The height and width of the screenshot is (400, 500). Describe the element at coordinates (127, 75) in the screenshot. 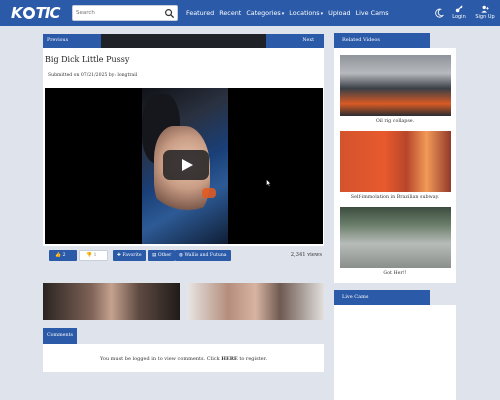

I see `uploader-link: longtrail` at that location.